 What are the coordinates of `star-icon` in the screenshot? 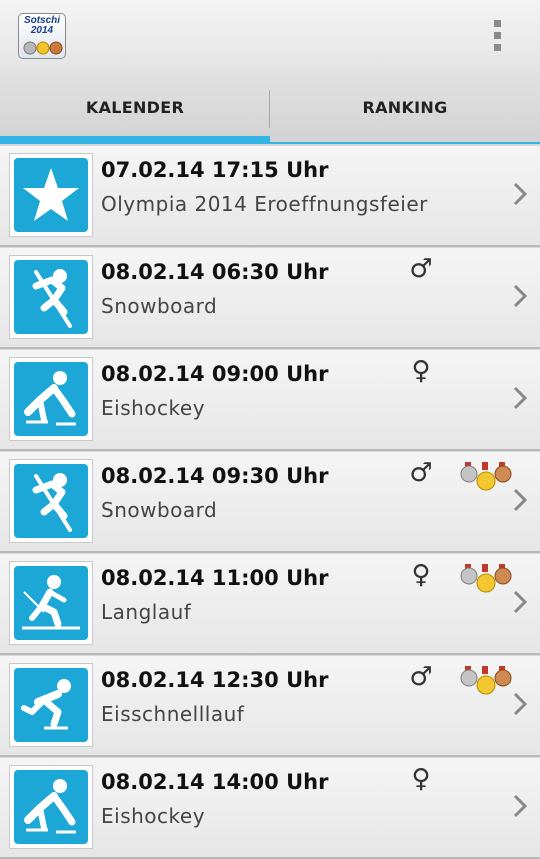 It's located at (51, 194).